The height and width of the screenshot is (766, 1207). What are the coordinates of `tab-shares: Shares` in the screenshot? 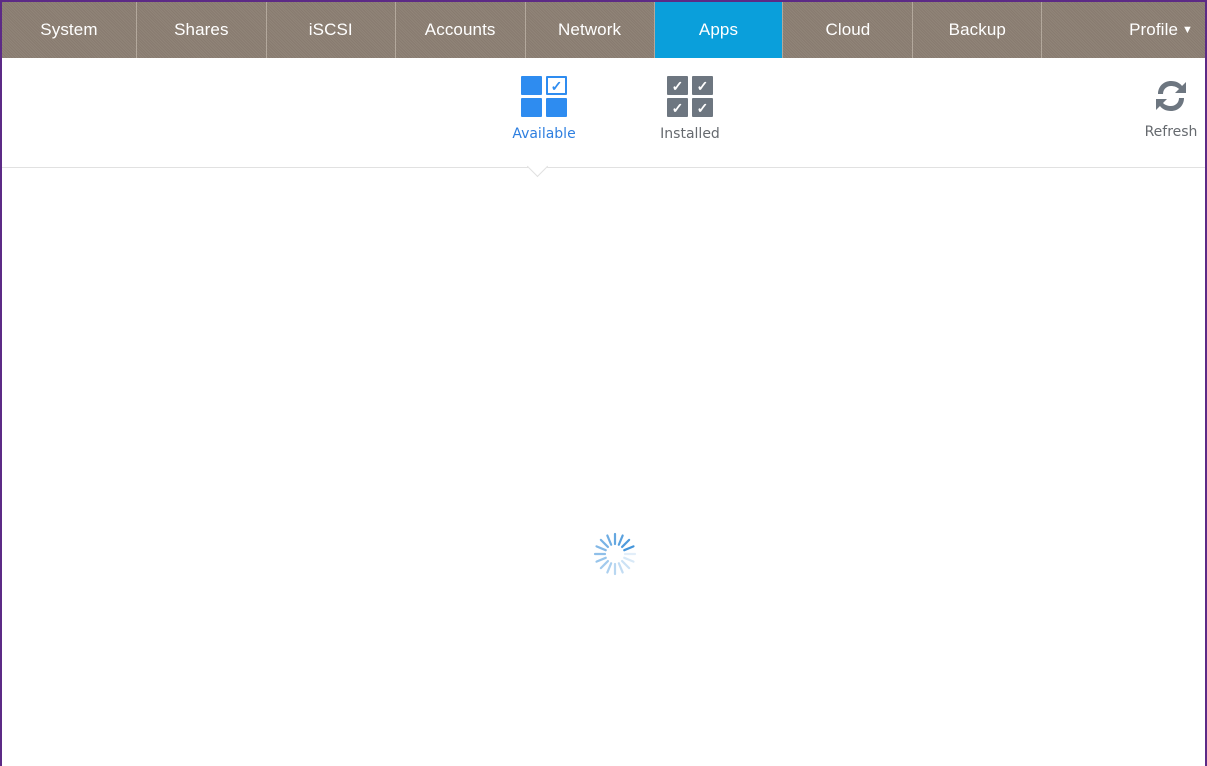 It's located at (202, 30).